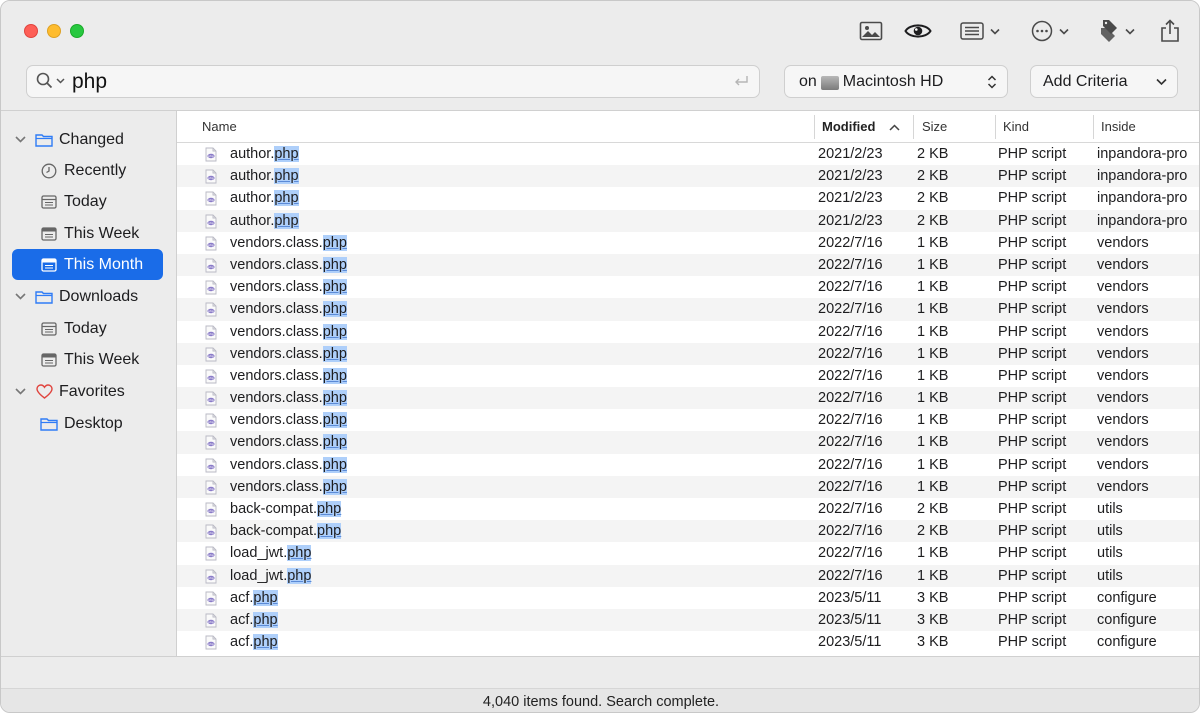 Image resolution: width=1200 pixels, height=713 pixels. I want to click on sidebar-group-favorites: Favorites, so click(88, 391).